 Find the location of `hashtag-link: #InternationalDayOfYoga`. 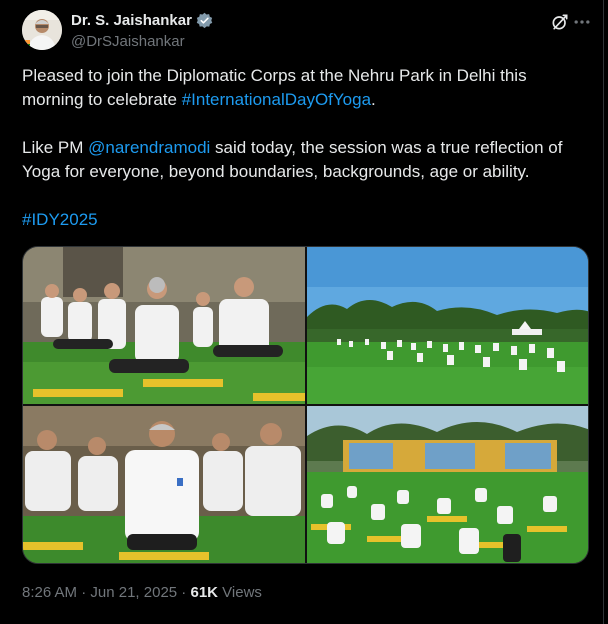

hashtag-link: #InternationalDayOfYoga is located at coordinates (276, 99).